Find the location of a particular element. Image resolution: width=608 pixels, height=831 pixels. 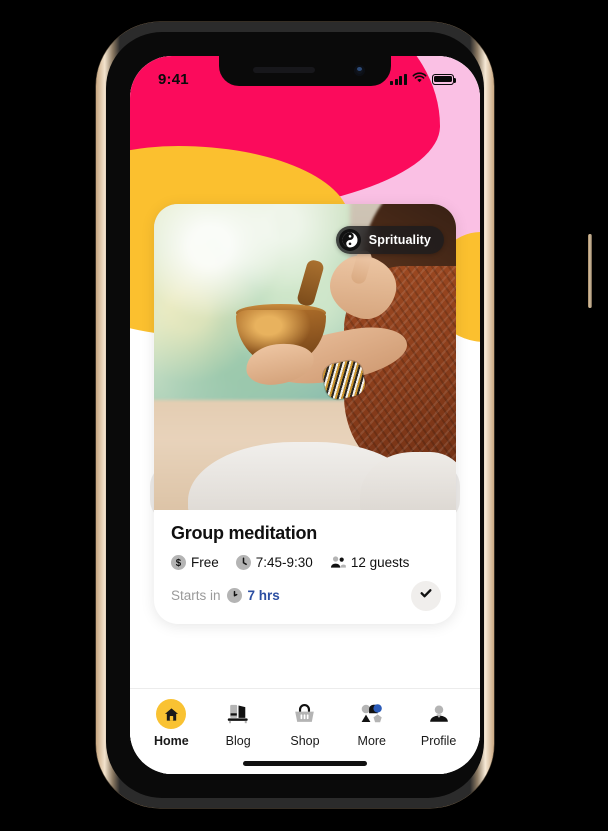

tab-blog: Blog is located at coordinates (238, 723).